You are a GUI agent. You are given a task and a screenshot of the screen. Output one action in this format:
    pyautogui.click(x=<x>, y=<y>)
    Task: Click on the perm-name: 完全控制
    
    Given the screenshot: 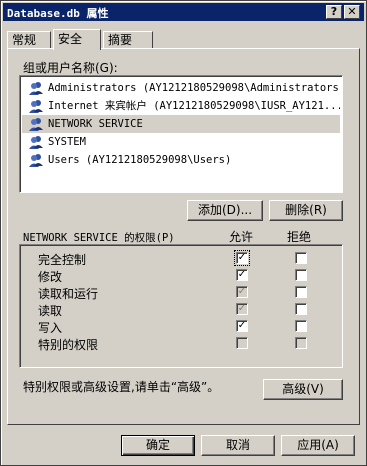 What is the action you would take?
    pyautogui.click(x=62, y=260)
    